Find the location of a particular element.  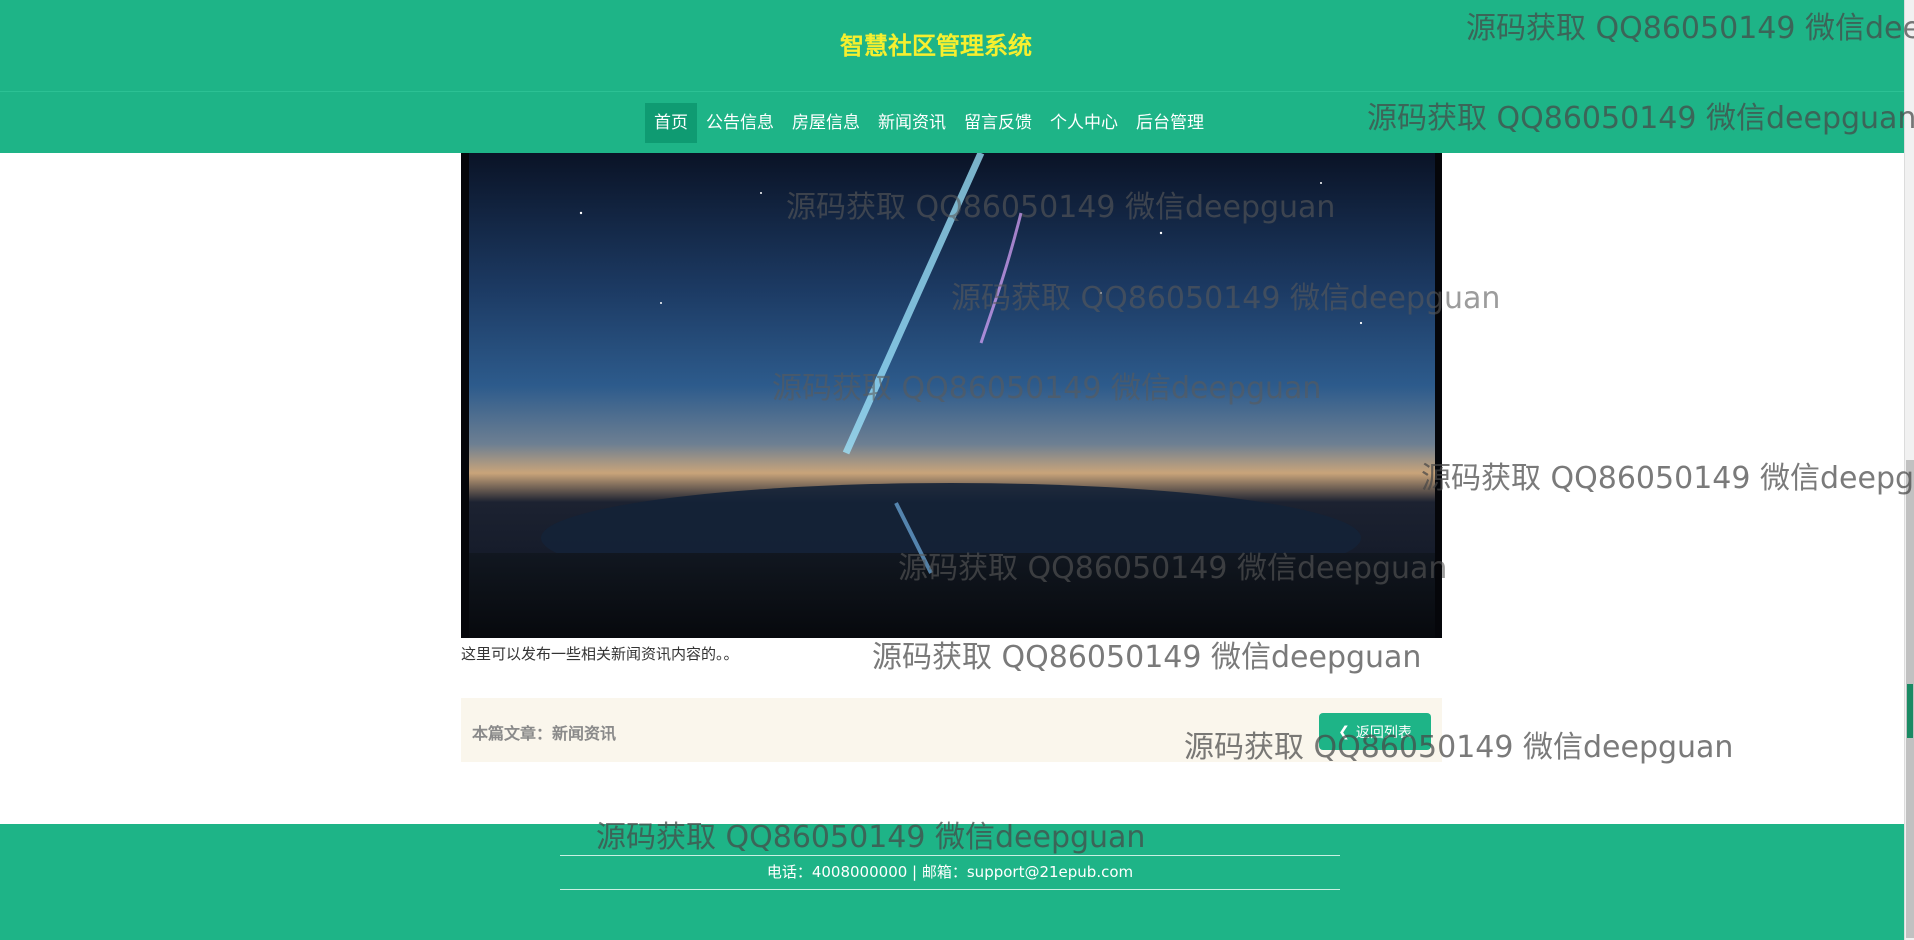

article-footer-bar: 本篇文章：新闻资讯 ❮ 返回列表 is located at coordinates (951, 730).